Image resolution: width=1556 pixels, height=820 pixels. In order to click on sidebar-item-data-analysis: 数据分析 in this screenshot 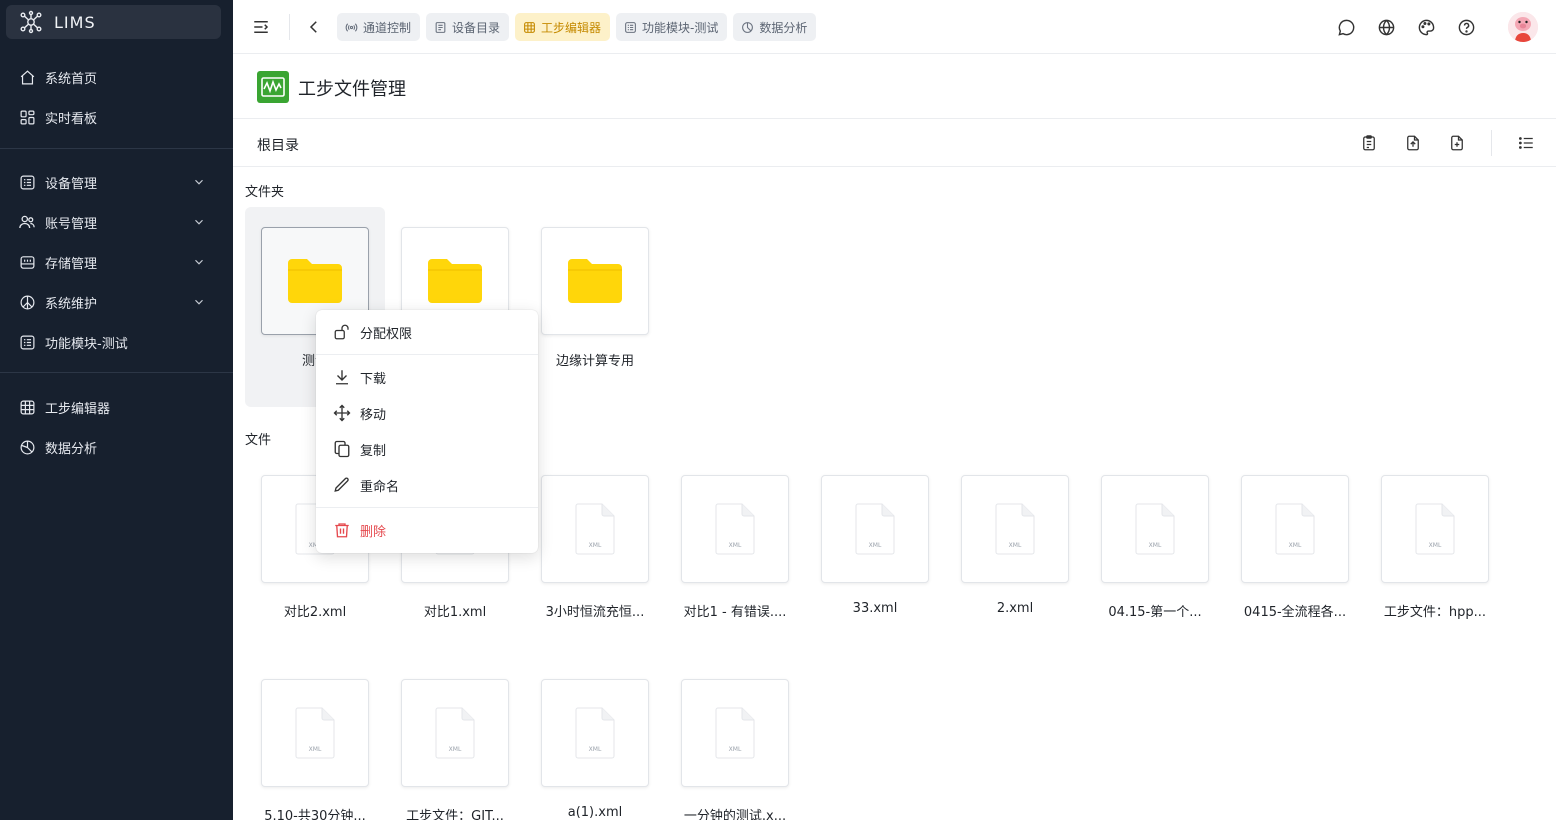, I will do `click(116, 447)`.